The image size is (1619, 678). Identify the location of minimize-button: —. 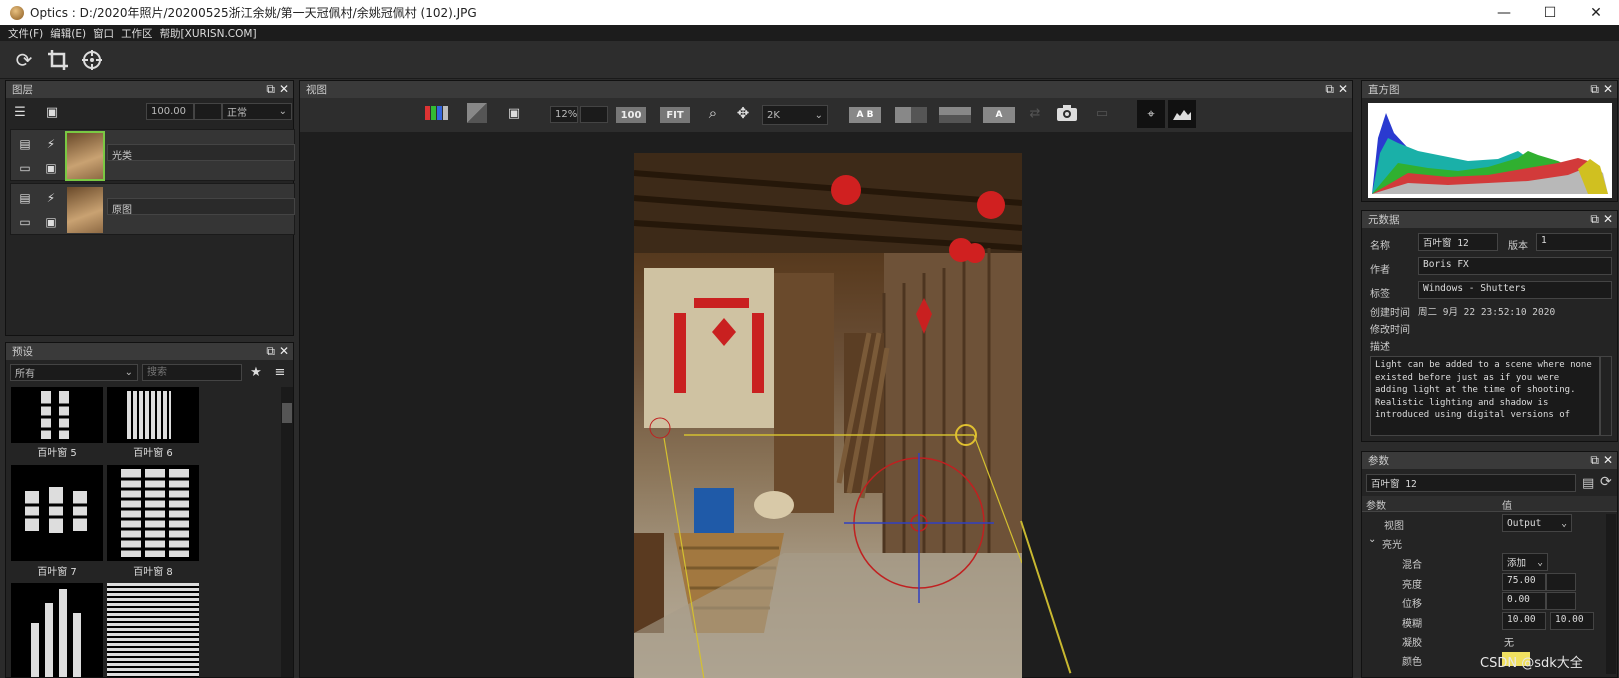
(1504, 12).